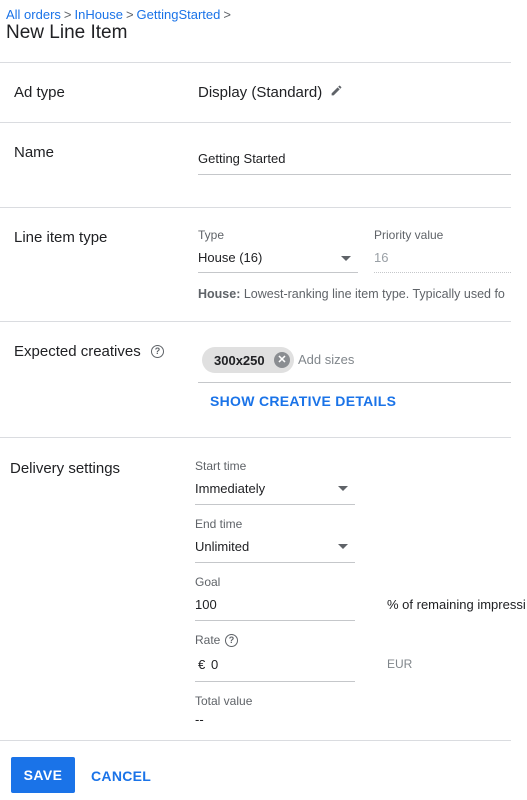  Describe the element at coordinates (33, 14) in the screenshot. I see `breadcrumb-all-orders: All orders` at that location.